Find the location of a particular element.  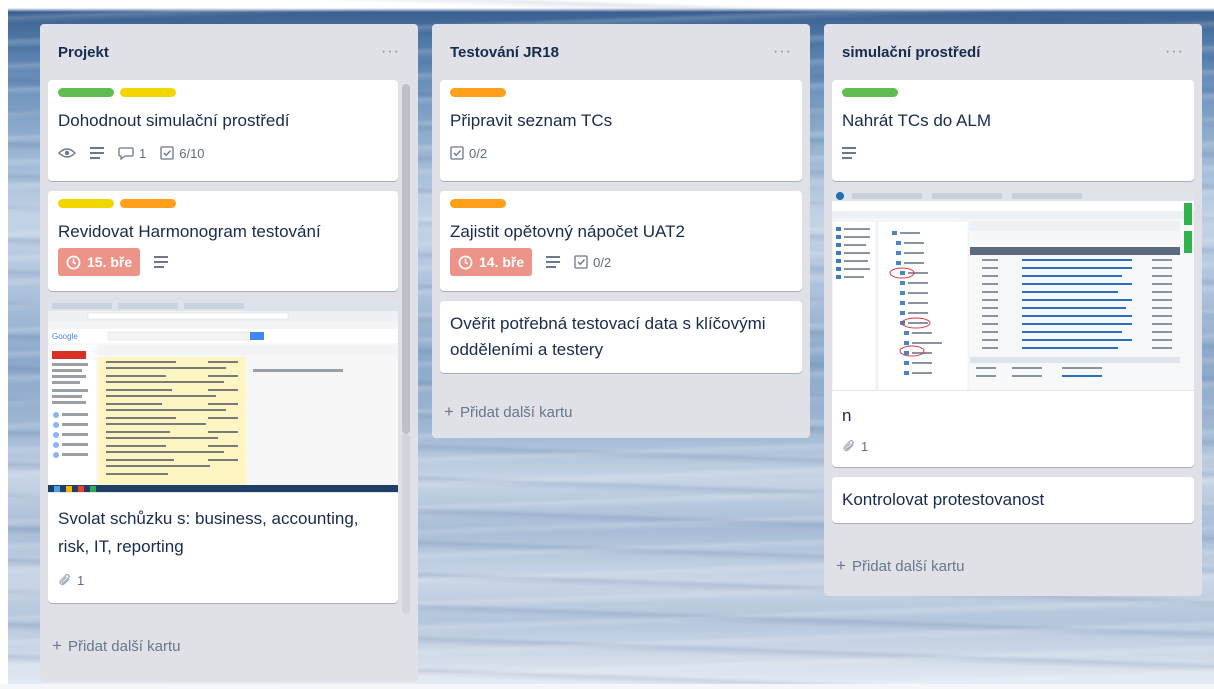

board-bottom-edge is located at coordinates (607, 686).